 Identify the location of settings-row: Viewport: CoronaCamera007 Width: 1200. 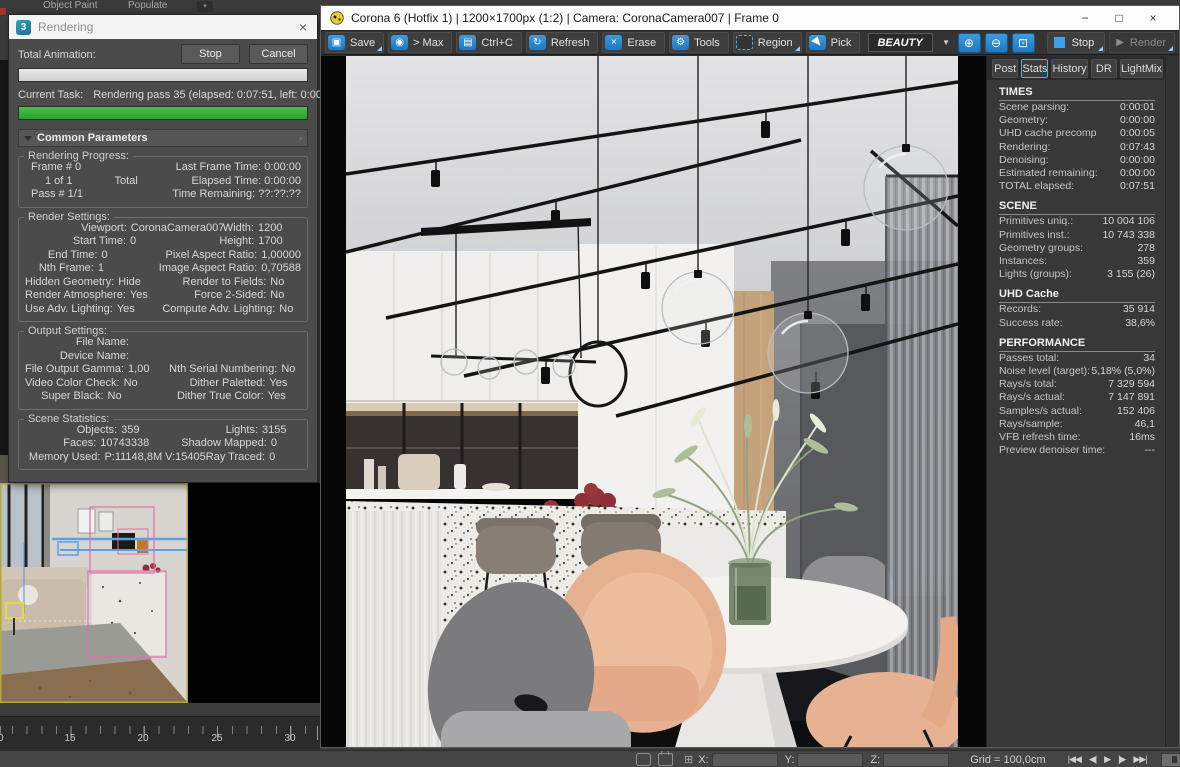
(182, 227).